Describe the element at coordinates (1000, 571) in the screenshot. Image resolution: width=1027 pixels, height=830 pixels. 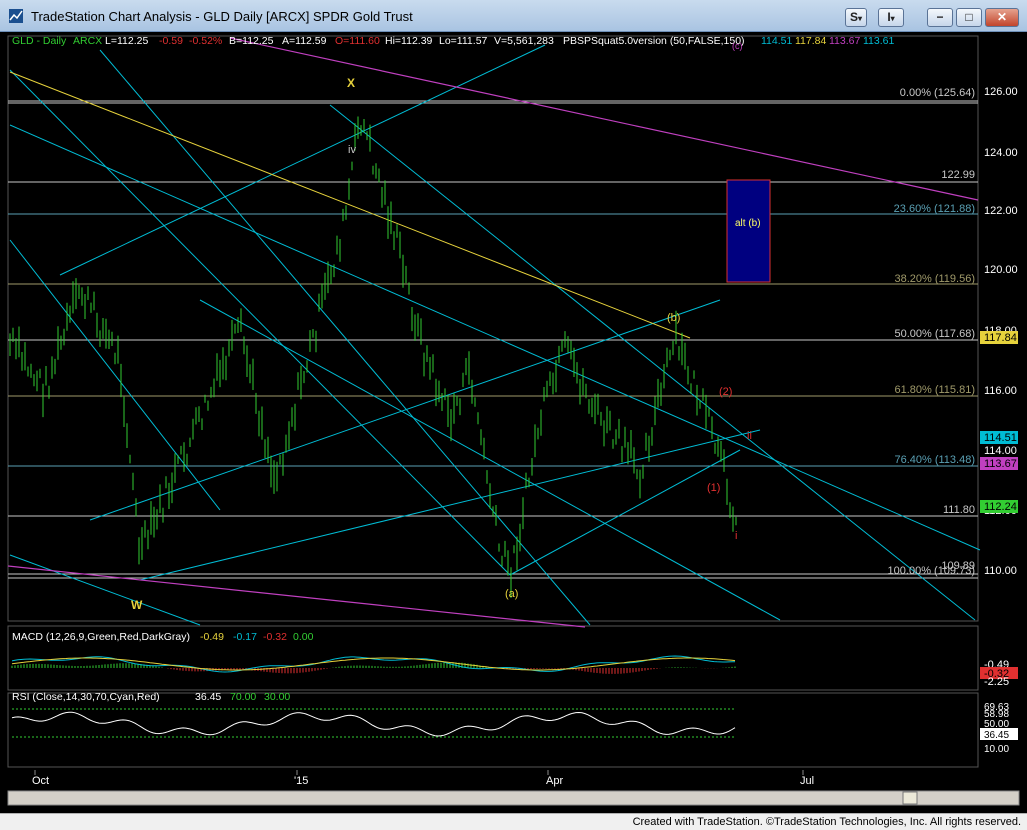
I see `price-tick: 110.00` at that location.